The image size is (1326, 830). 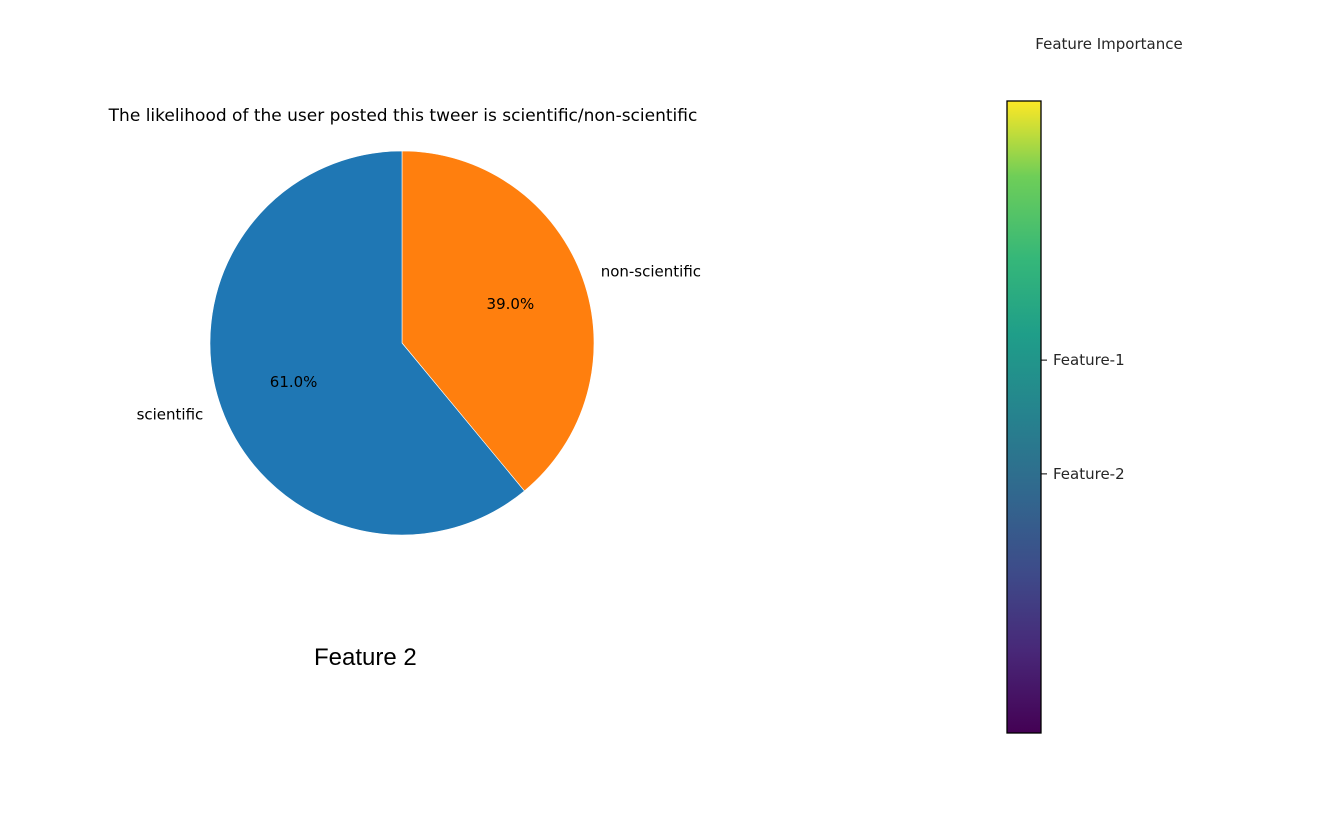 I want to click on pie-category-label: scientific, so click(x=170, y=415).